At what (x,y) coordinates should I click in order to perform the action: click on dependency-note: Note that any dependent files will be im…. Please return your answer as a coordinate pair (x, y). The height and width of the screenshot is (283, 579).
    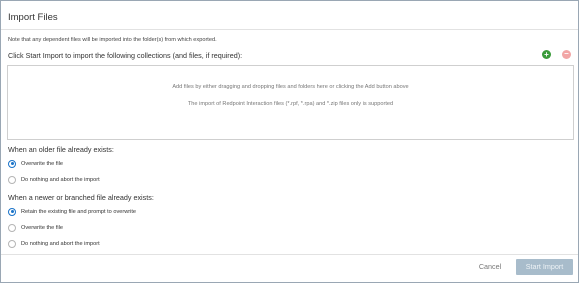
    Looking at the image, I should click on (112, 40).